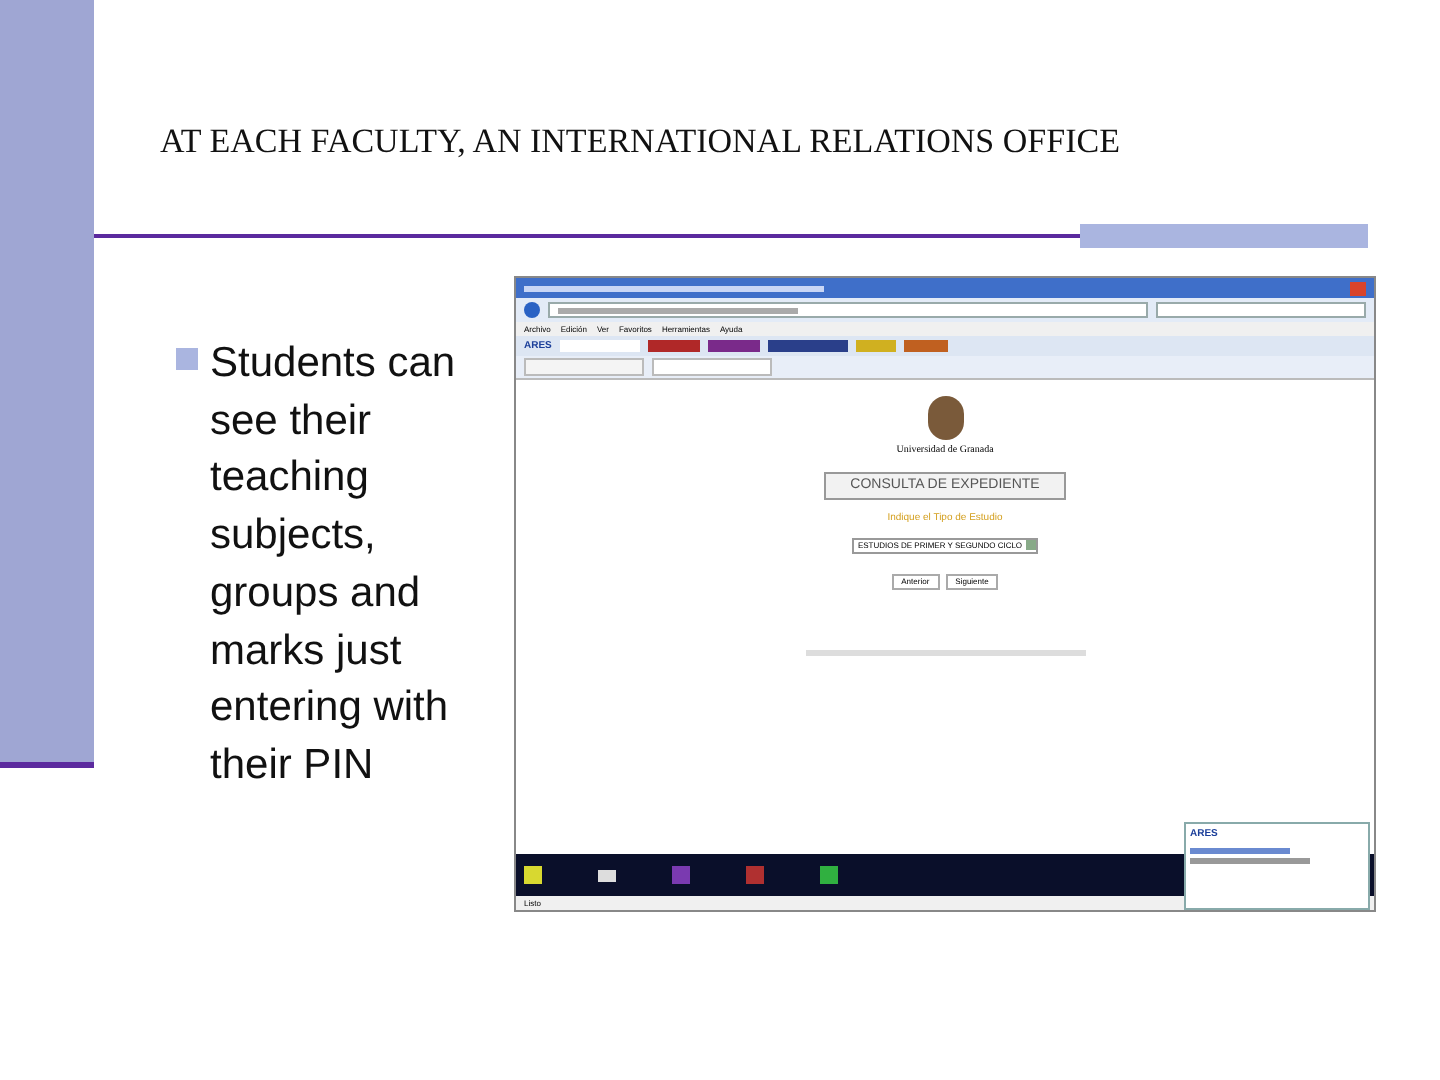 The image size is (1440, 1080). Describe the element at coordinates (1031, 545) in the screenshot. I see `dropdown-icon` at that location.